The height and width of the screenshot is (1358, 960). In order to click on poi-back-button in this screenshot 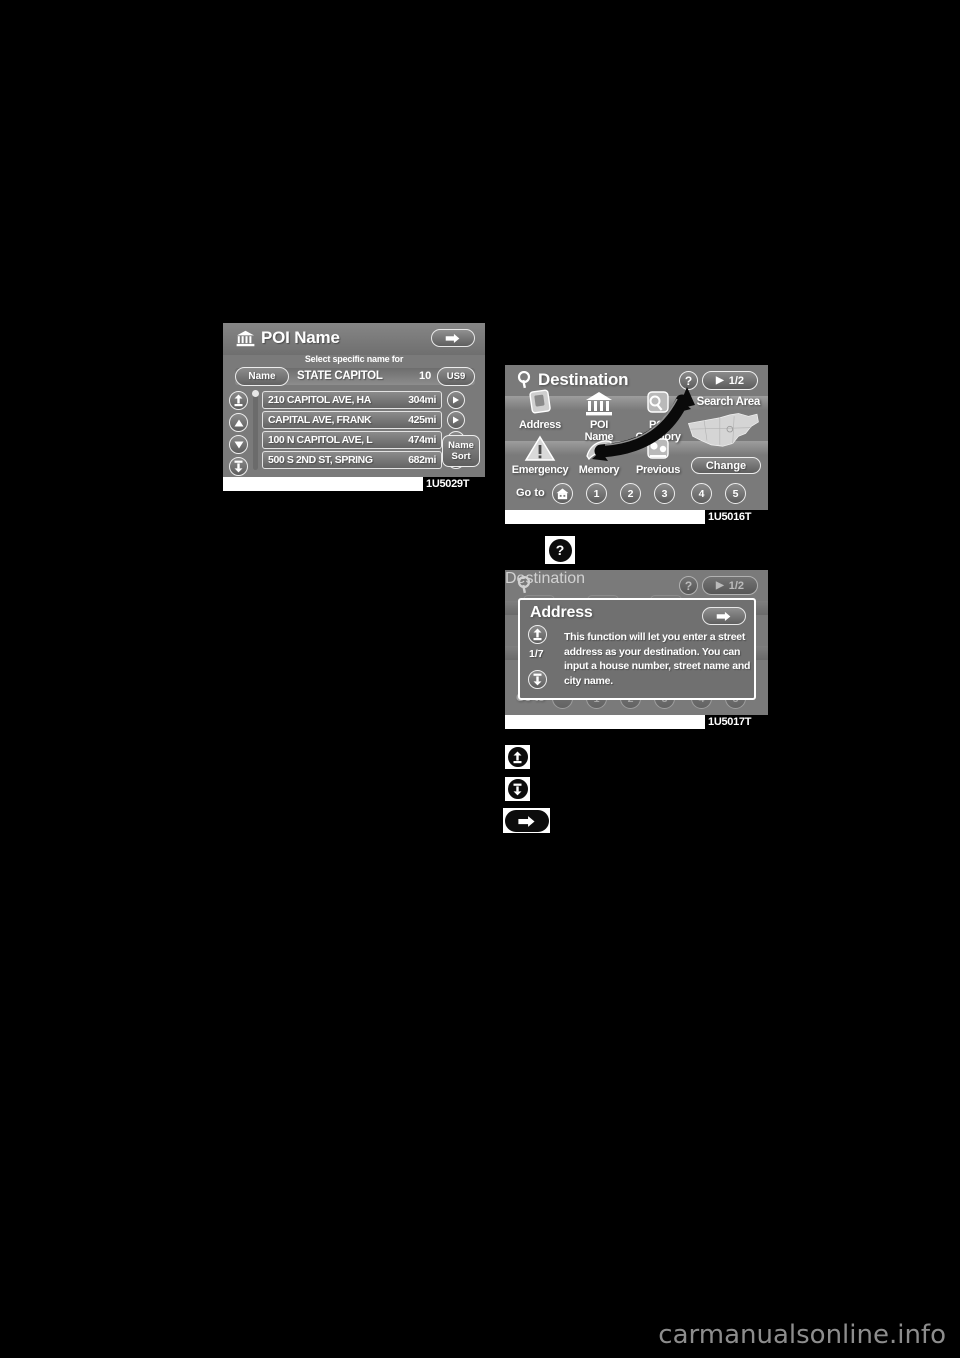, I will do `click(453, 338)`.